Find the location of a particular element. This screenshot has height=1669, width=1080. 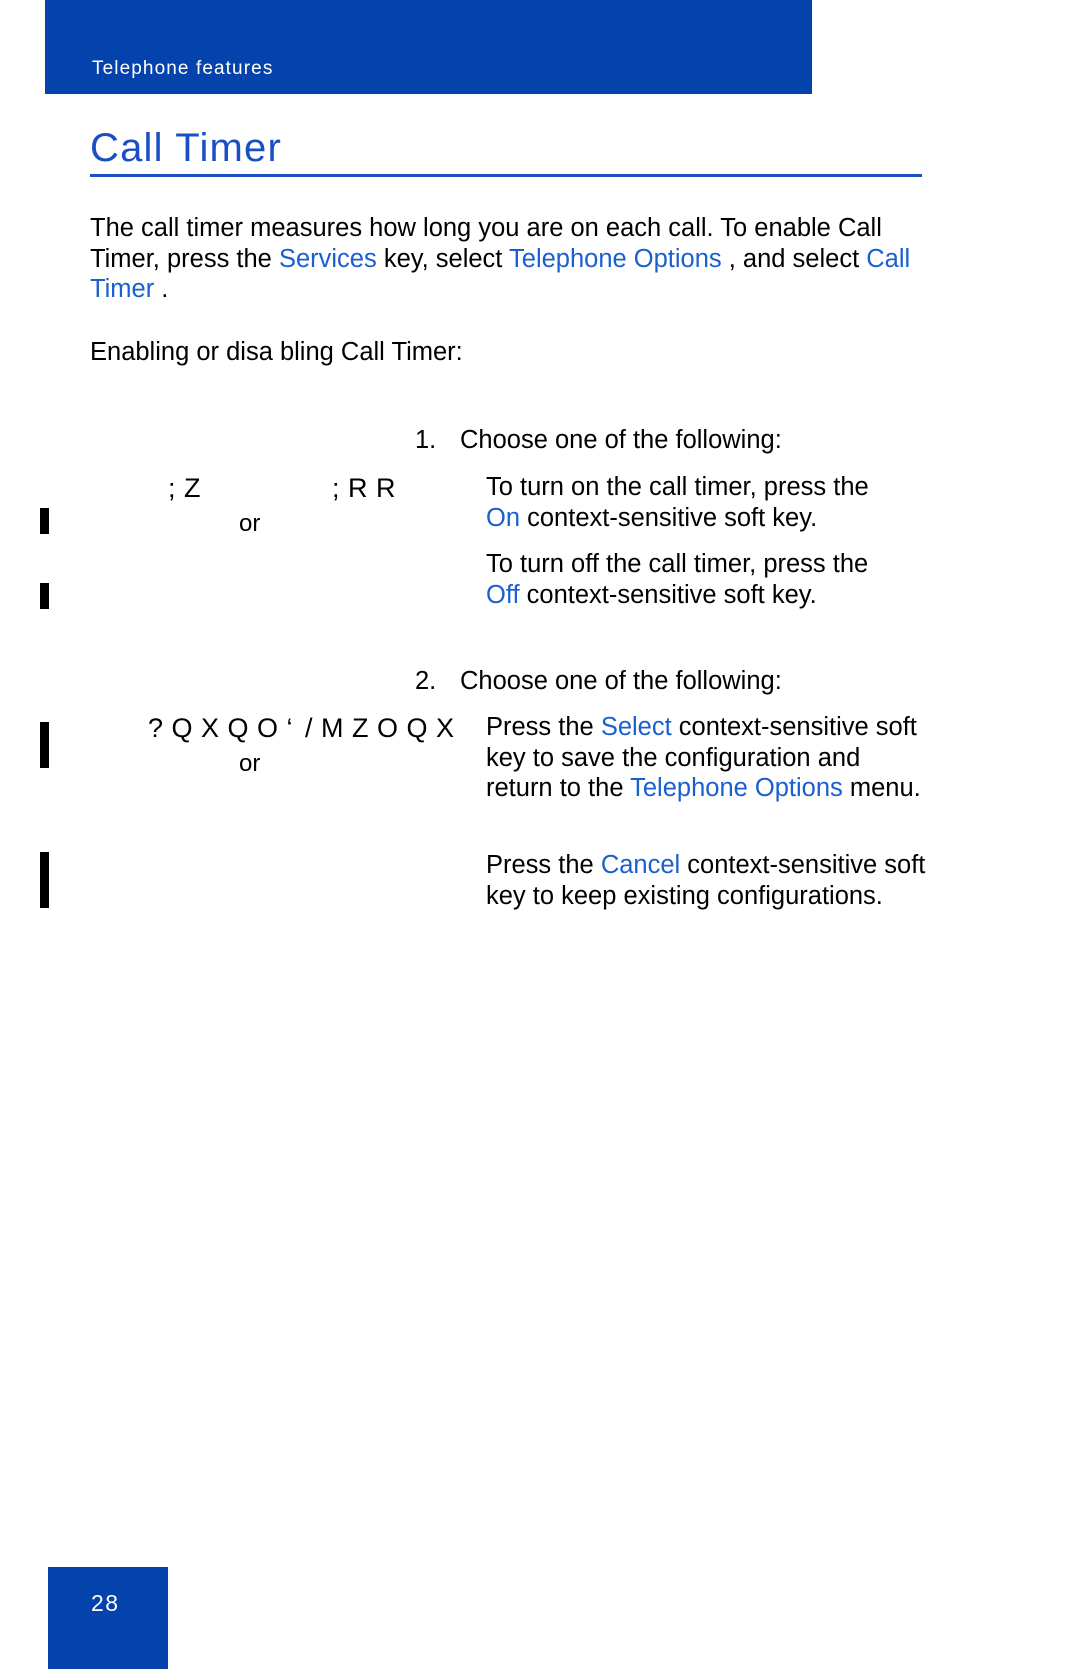

keyword-telephone-options: Telephone Options is located at coordinates (615, 258).